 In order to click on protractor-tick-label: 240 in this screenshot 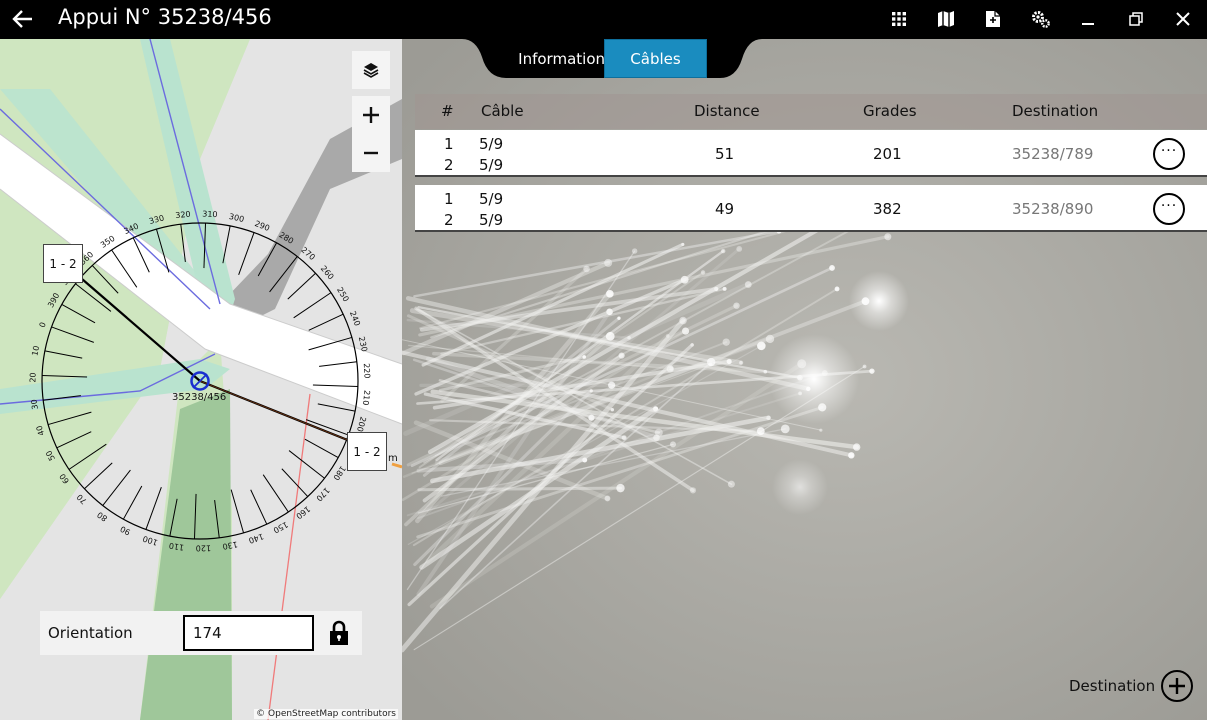, I will do `click(355, 319)`.